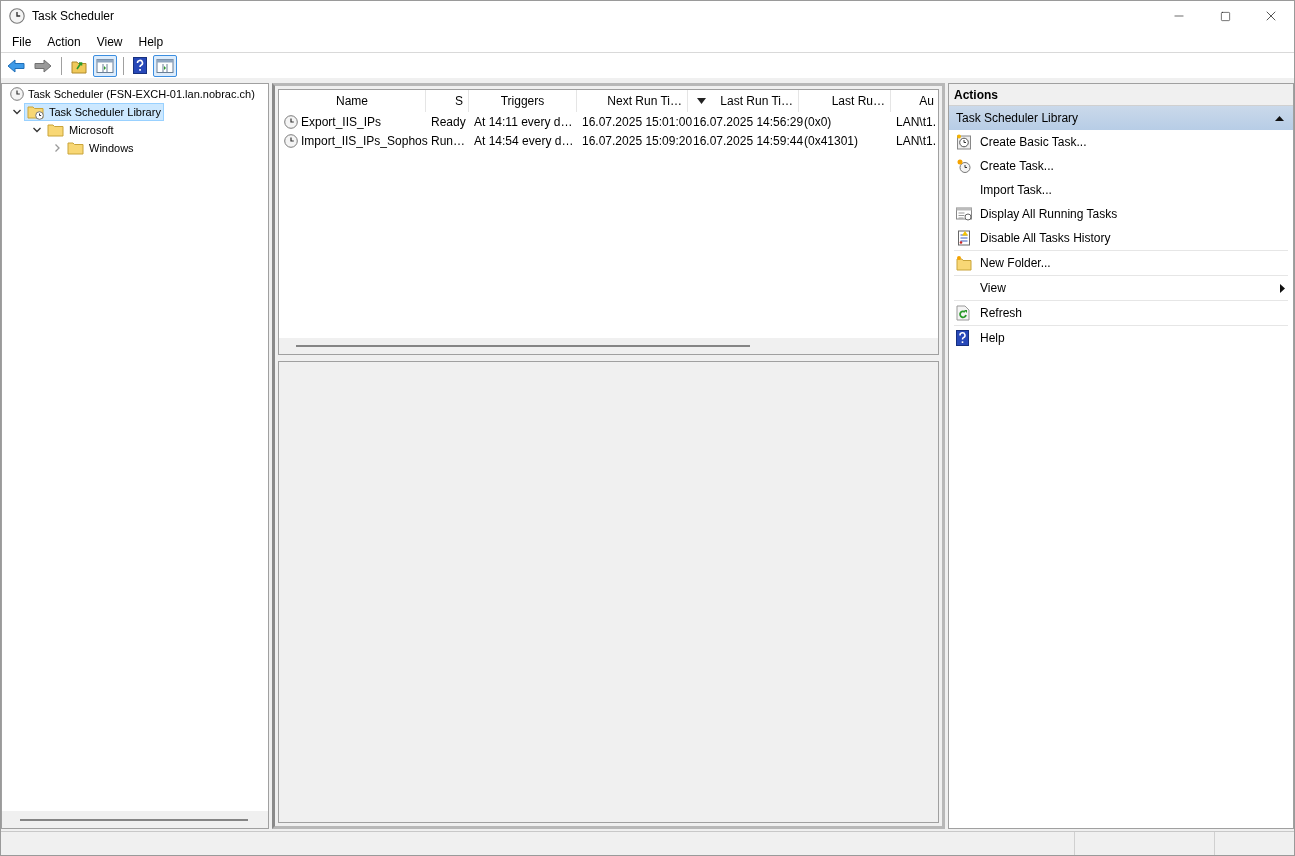 Image resolution: width=1295 pixels, height=856 pixels. Describe the element at coordinates (100, 148) in the screenshot. I see `tree-item: Windows` at that location.